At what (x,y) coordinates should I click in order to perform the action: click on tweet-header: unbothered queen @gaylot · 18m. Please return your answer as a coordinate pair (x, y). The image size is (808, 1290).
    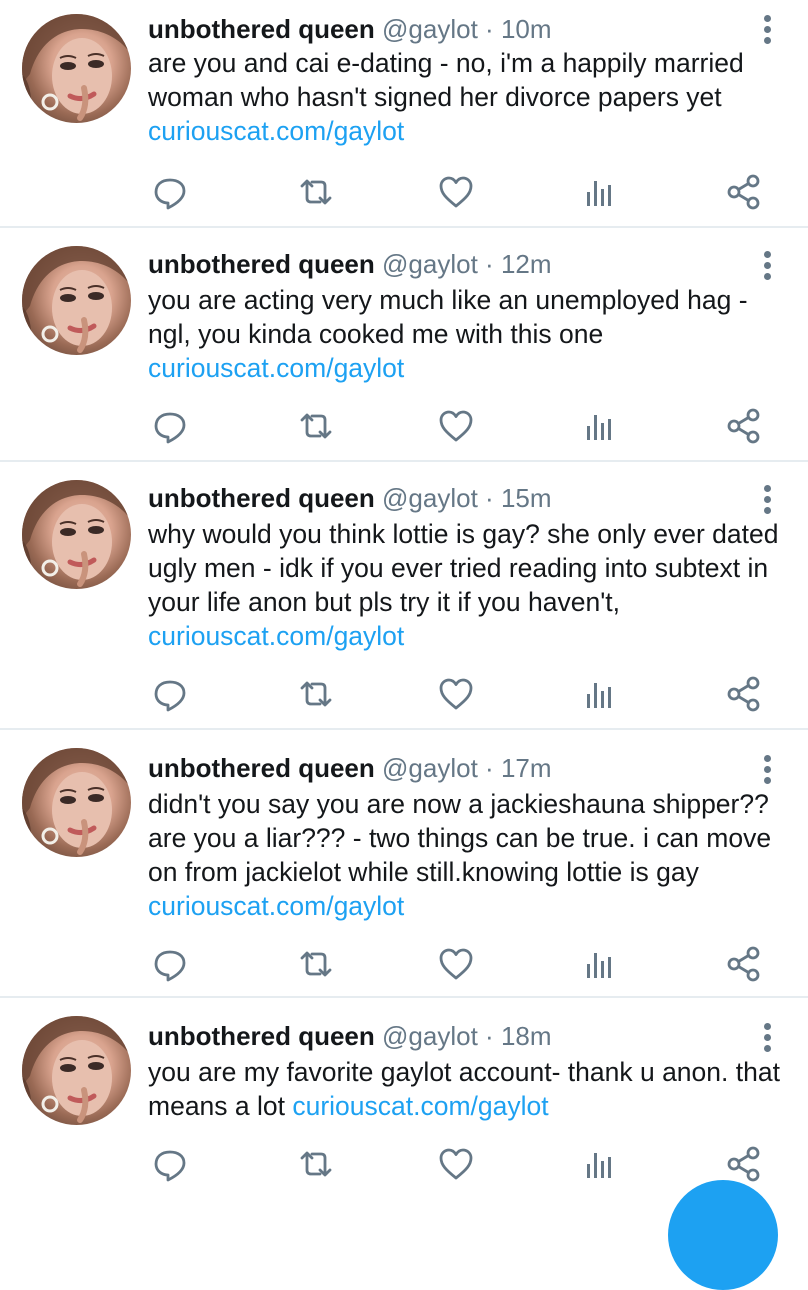
    Looking at the image, I should click on (350, 1036).